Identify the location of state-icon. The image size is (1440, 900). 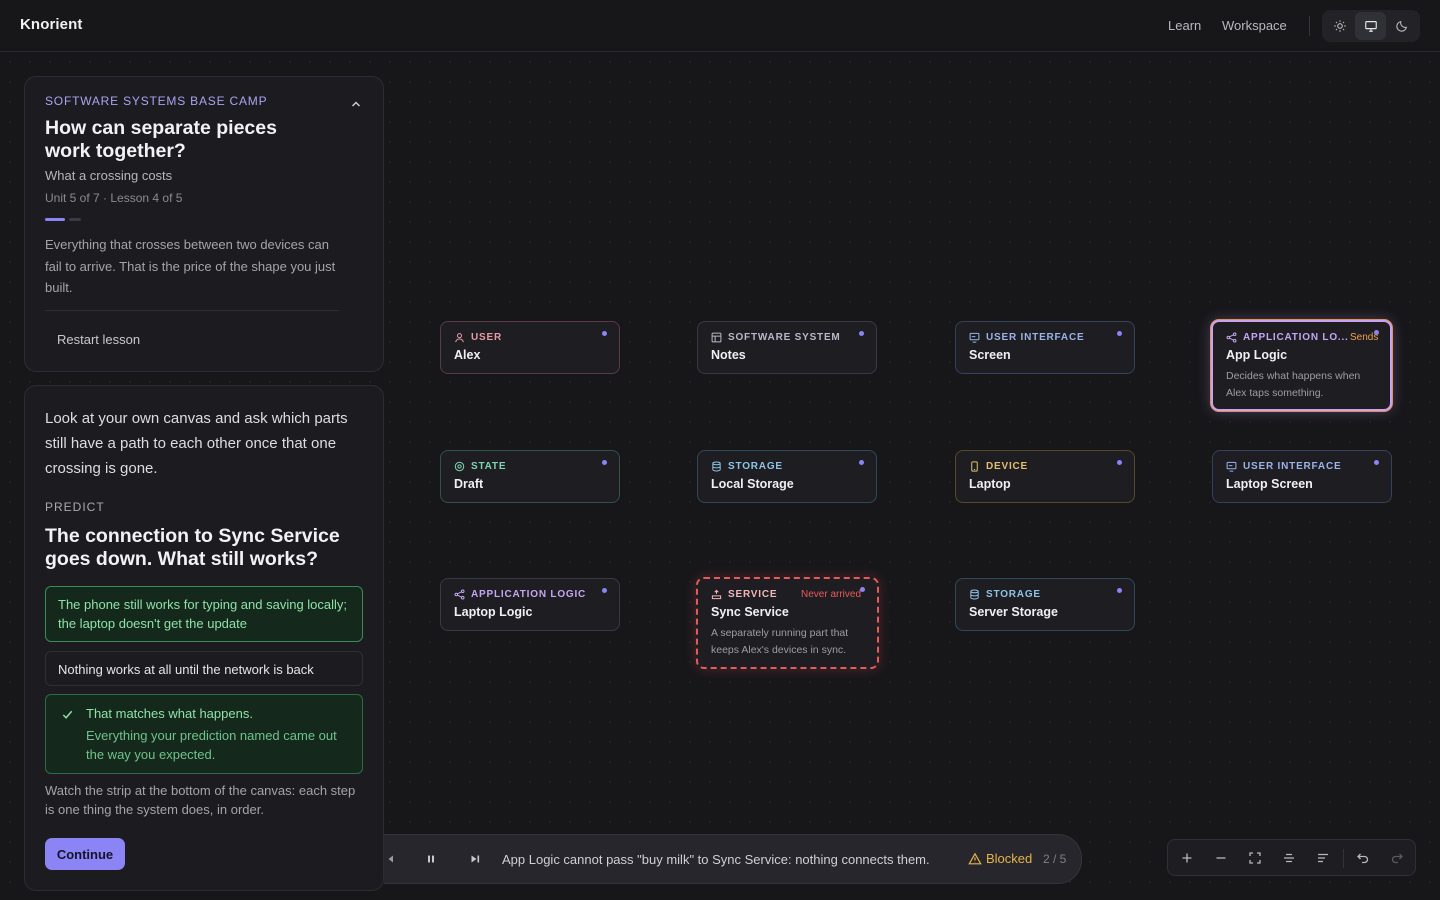
(459, 466).